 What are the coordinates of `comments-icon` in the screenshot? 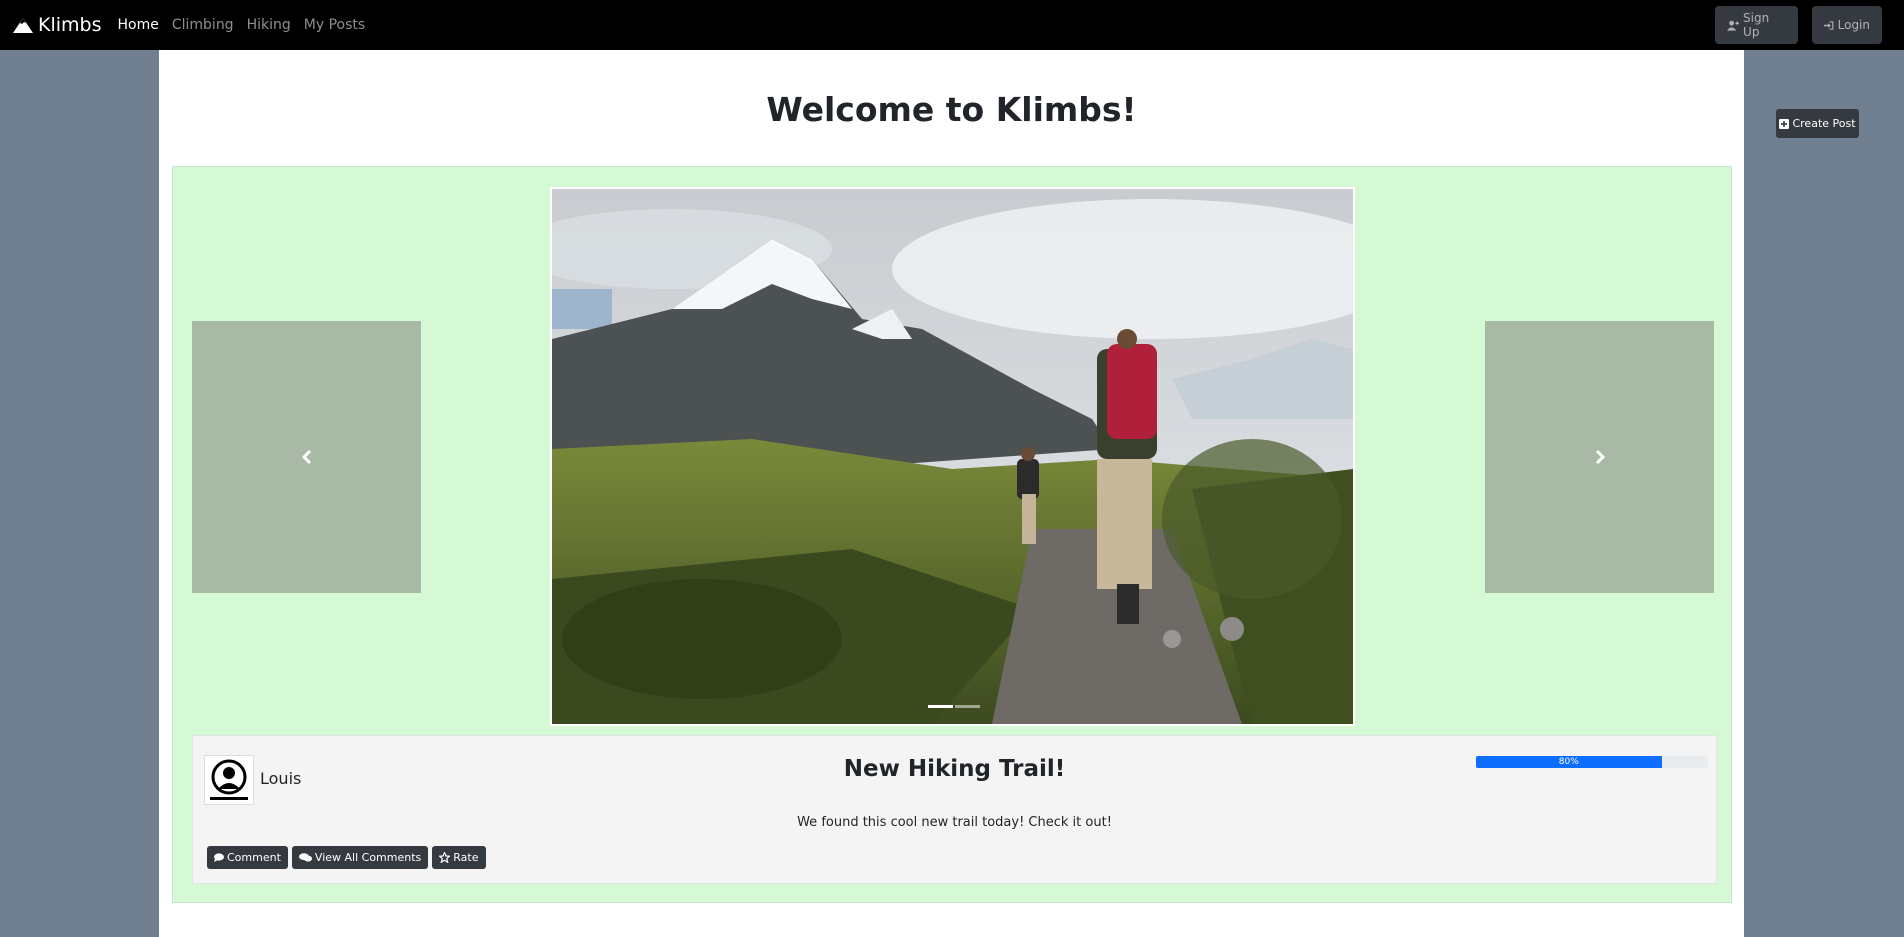 It's located at (305, 857).